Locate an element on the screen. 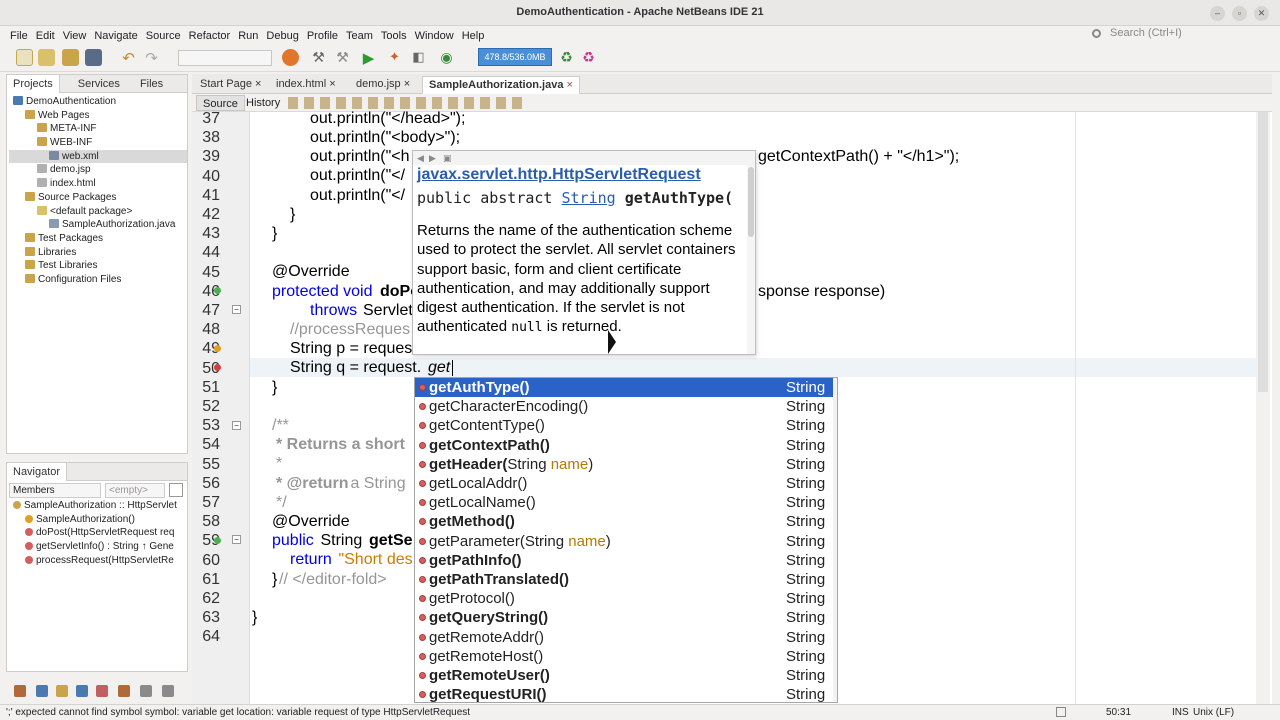 The height and width of the screenshot is (720, 1280). config-combo is located at coordinates (225, 58).